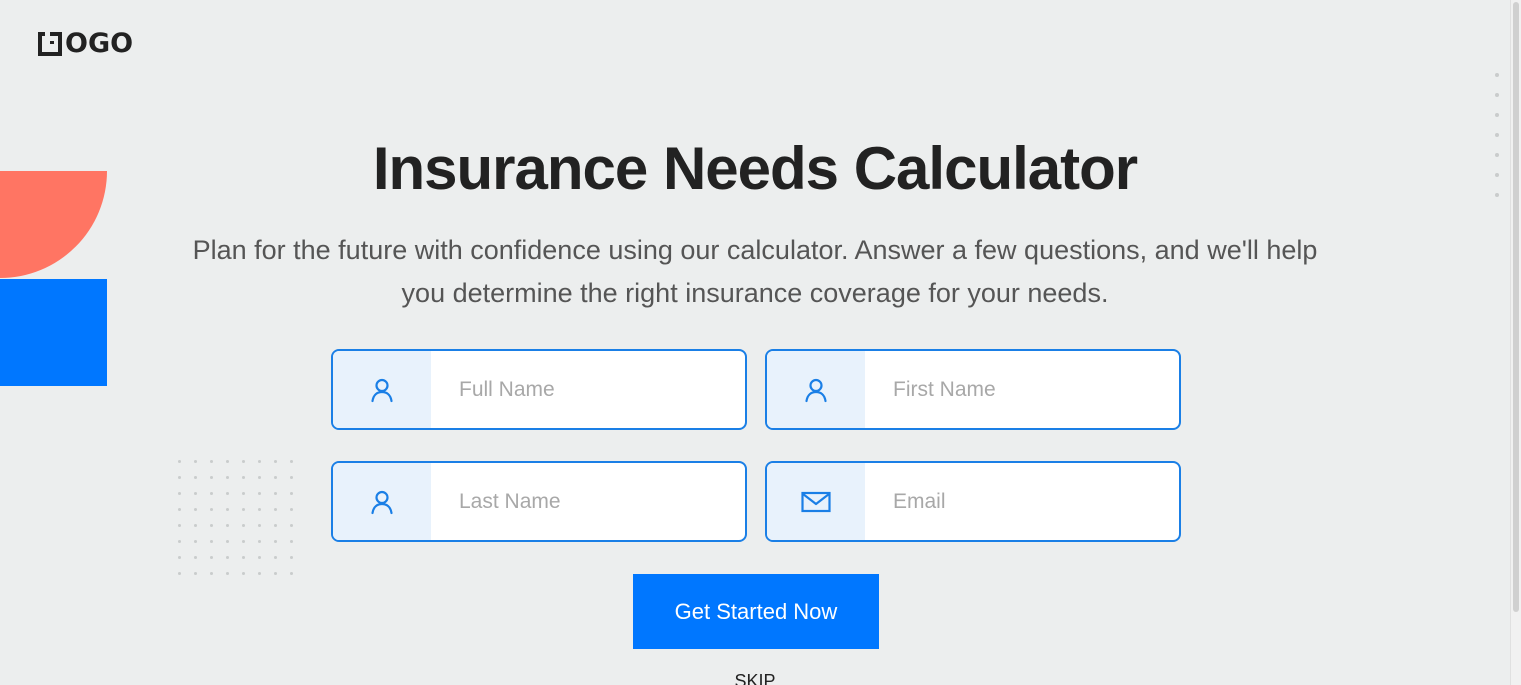  I want to click on page-title: Insurance Needs Calculator, so click(755, 168).